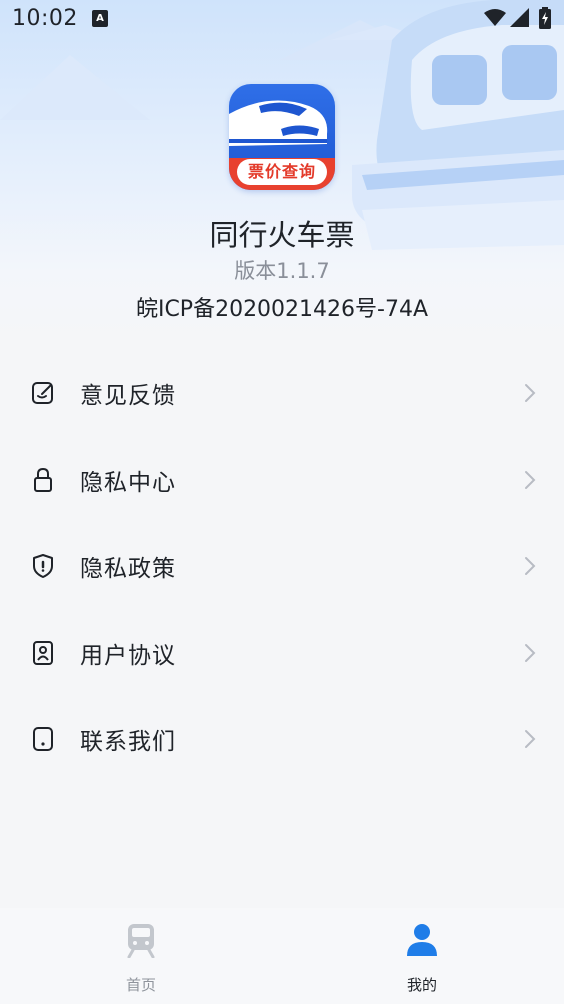 This screenshot has height=1004, width=564. I want to click on bottom-tab-bar: 首页 我的, so click(282, 956).